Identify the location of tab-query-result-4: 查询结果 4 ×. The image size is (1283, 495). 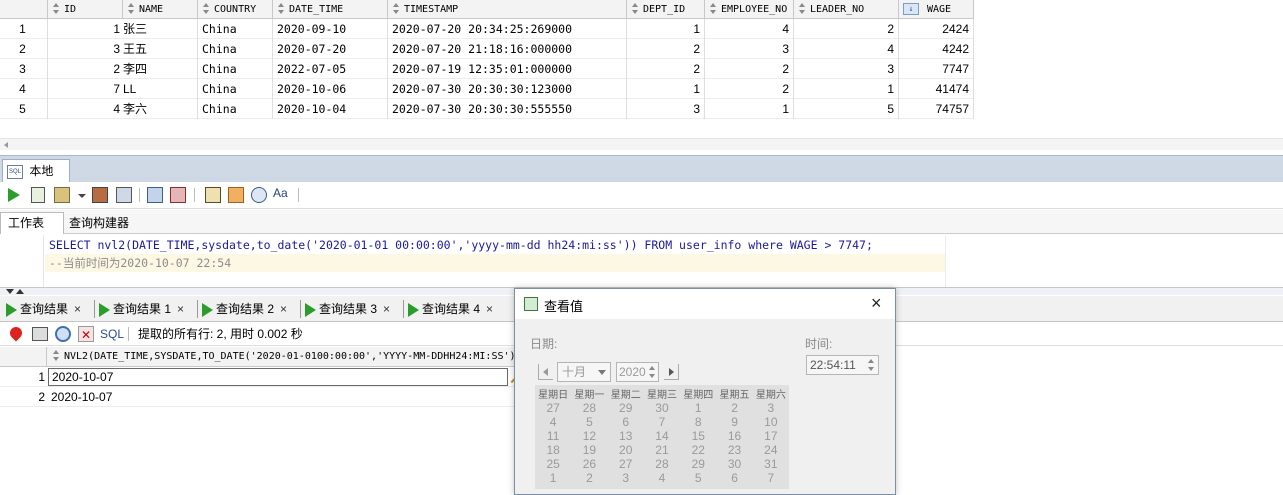
(450, 309).